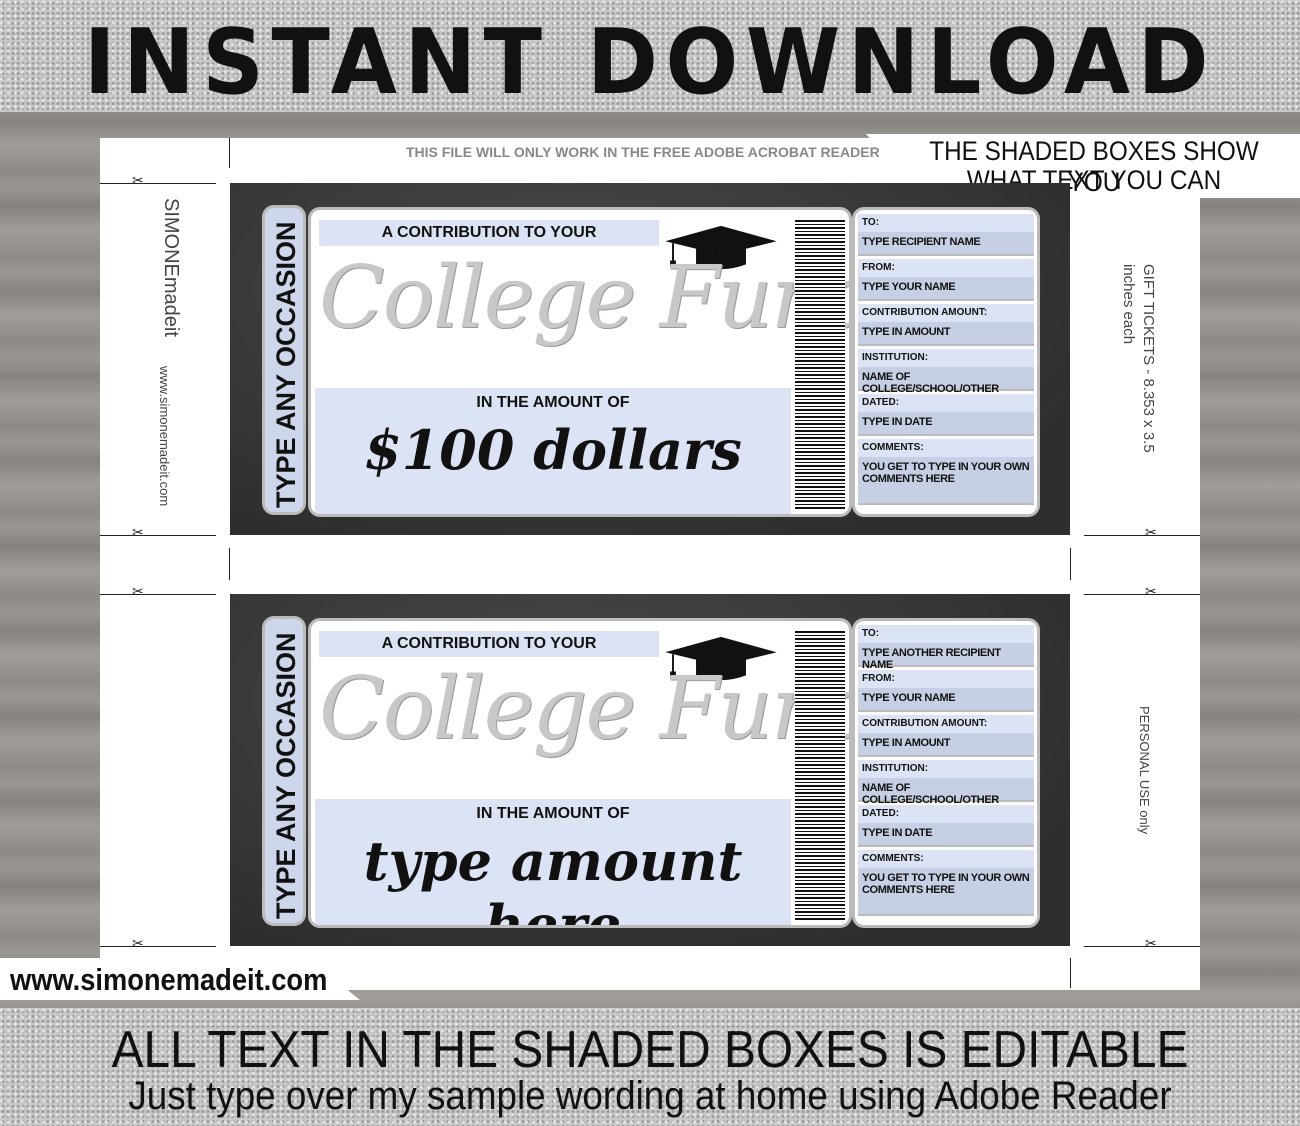 The image size is (1300, 1126). I want to click on personal-use-note: PERSONAL USE only, so click(1144, 770).